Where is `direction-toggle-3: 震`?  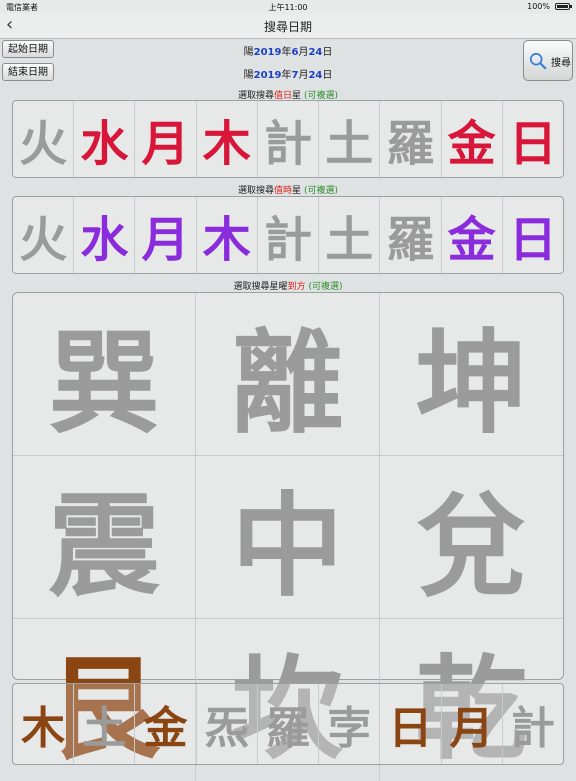
direction-toggle-3: 震 is located at coordinates (105, 537).